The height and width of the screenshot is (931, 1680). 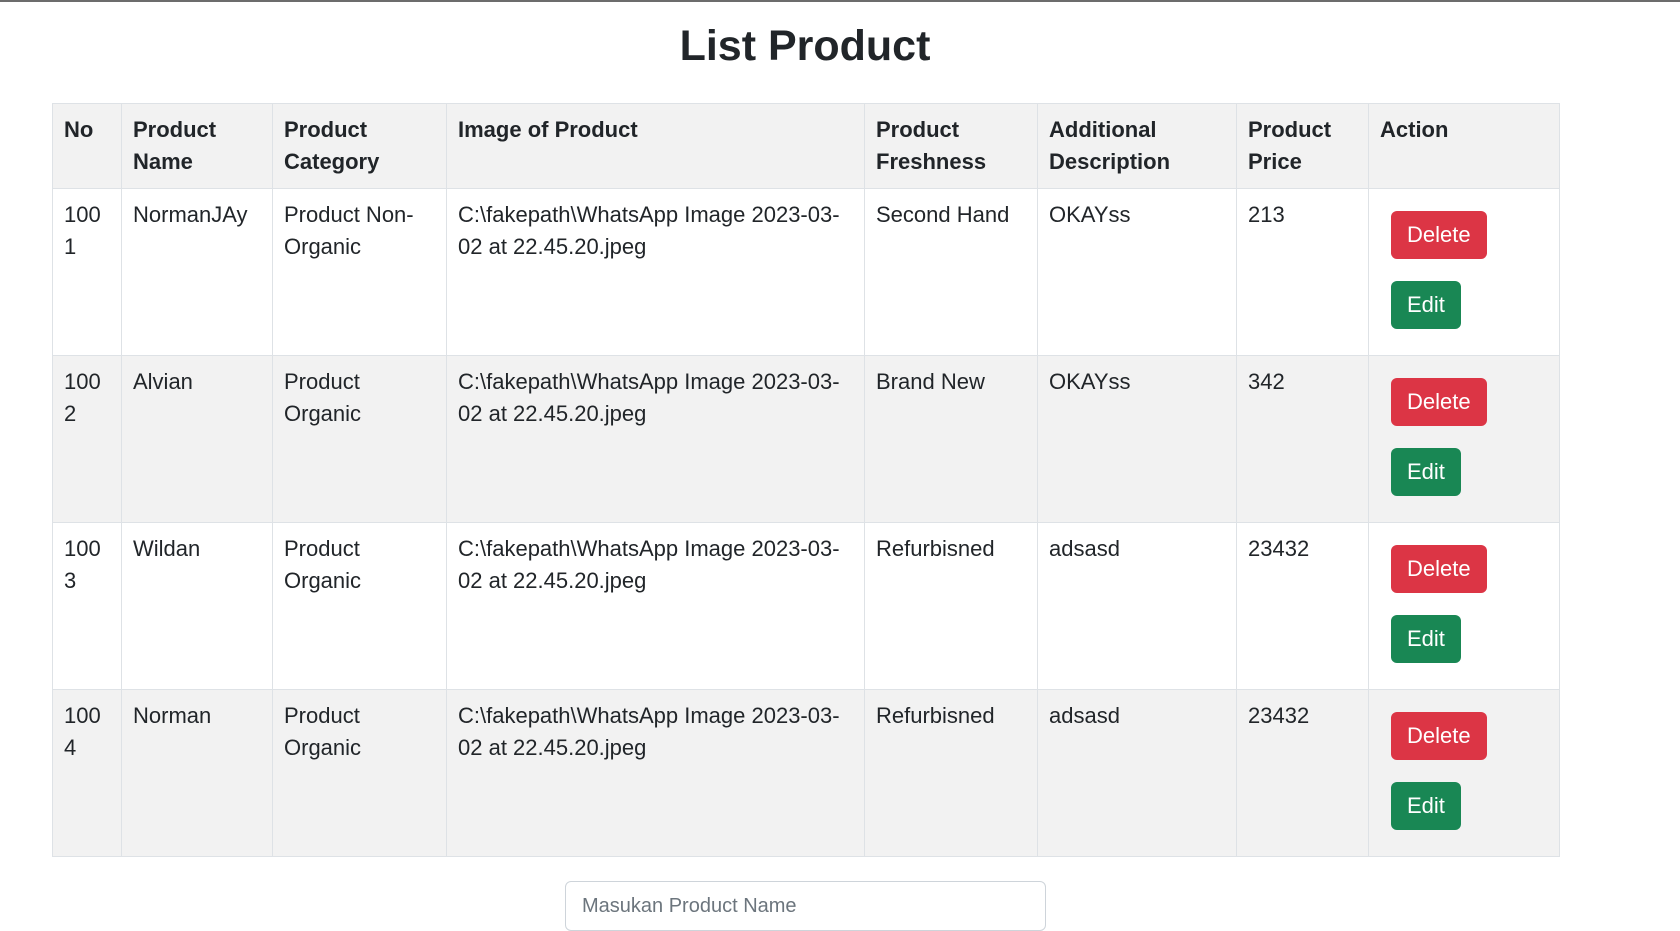 I want to click on header-product-price: Product Price, so click(x=1302, y=146).